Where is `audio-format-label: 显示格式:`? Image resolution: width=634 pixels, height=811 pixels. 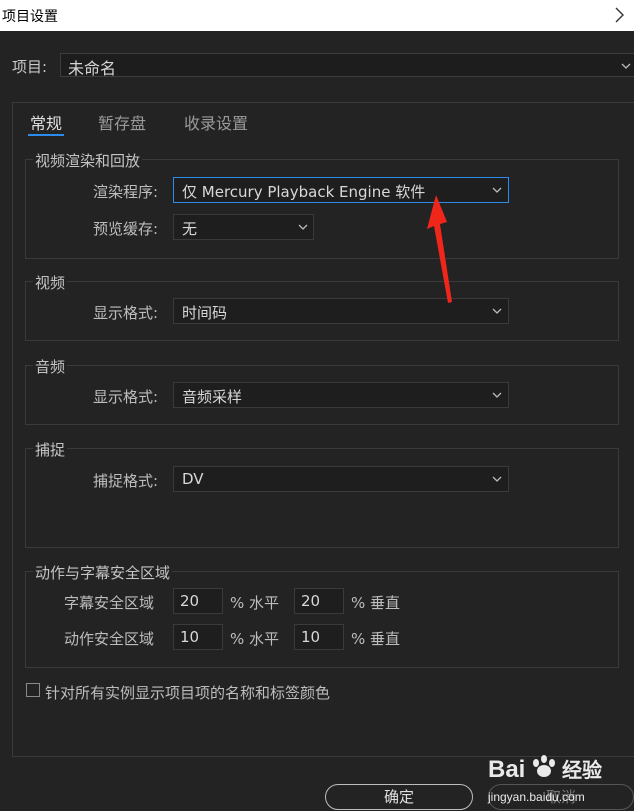 audio-format-label: 显示格式: is located at coordinates (126, 397).